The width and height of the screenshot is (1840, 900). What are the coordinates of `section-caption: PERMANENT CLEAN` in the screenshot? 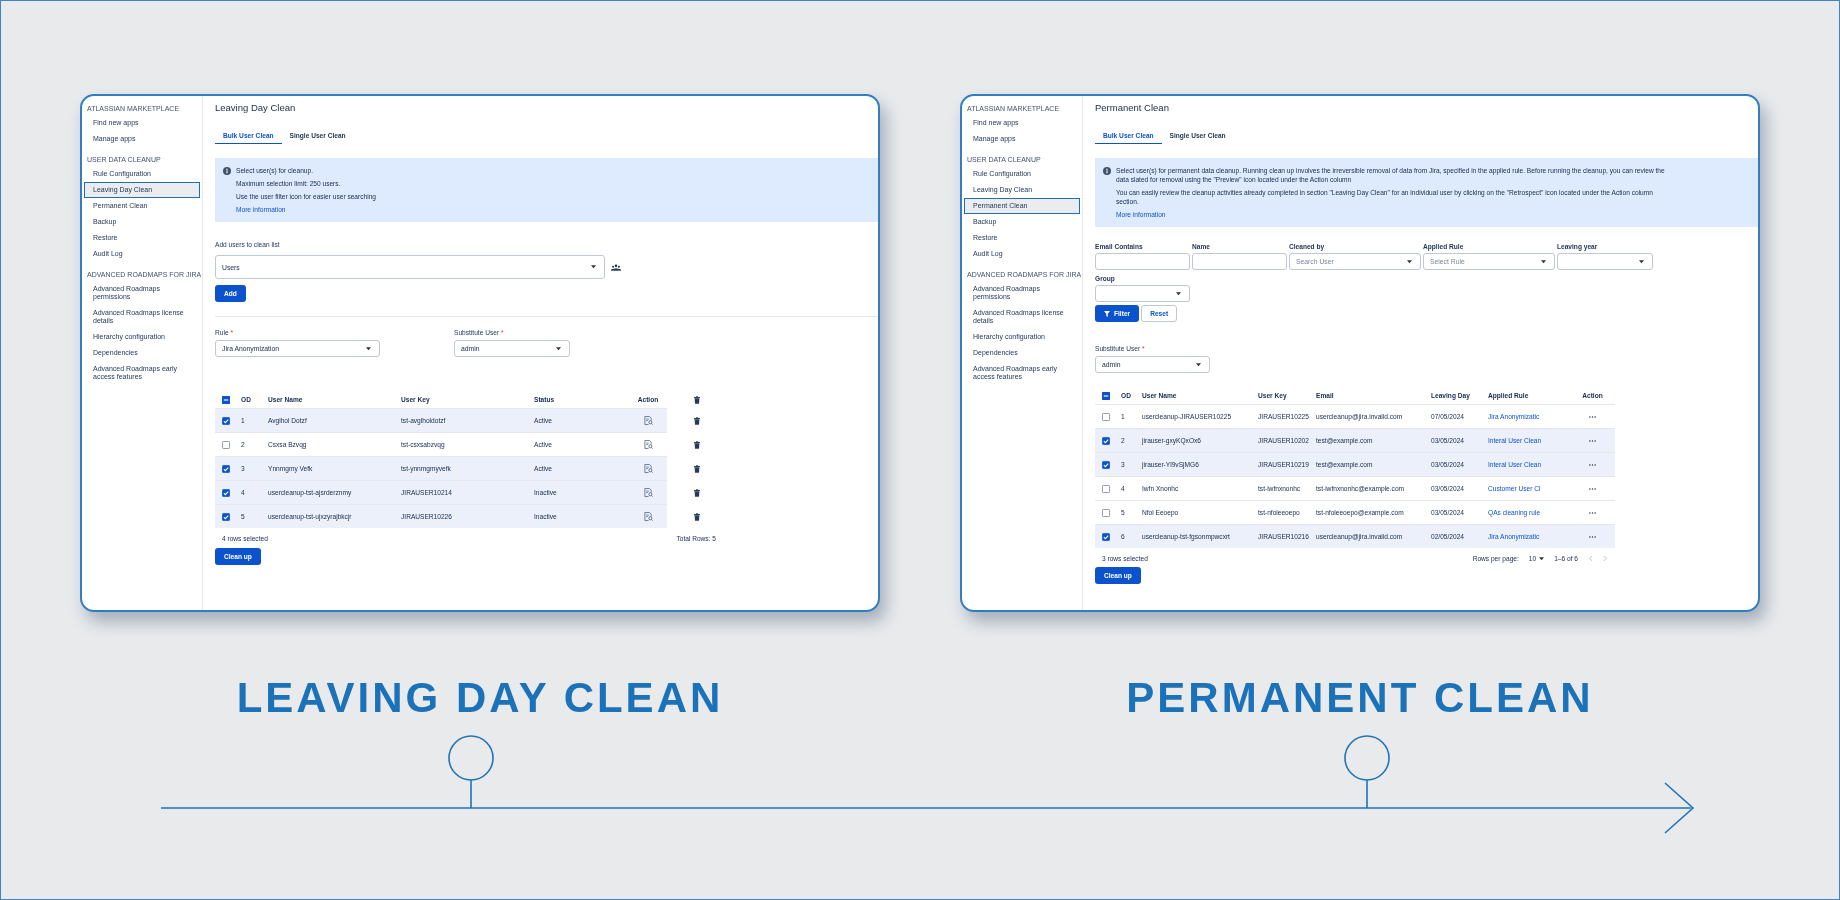 It's located at (1360, 698).